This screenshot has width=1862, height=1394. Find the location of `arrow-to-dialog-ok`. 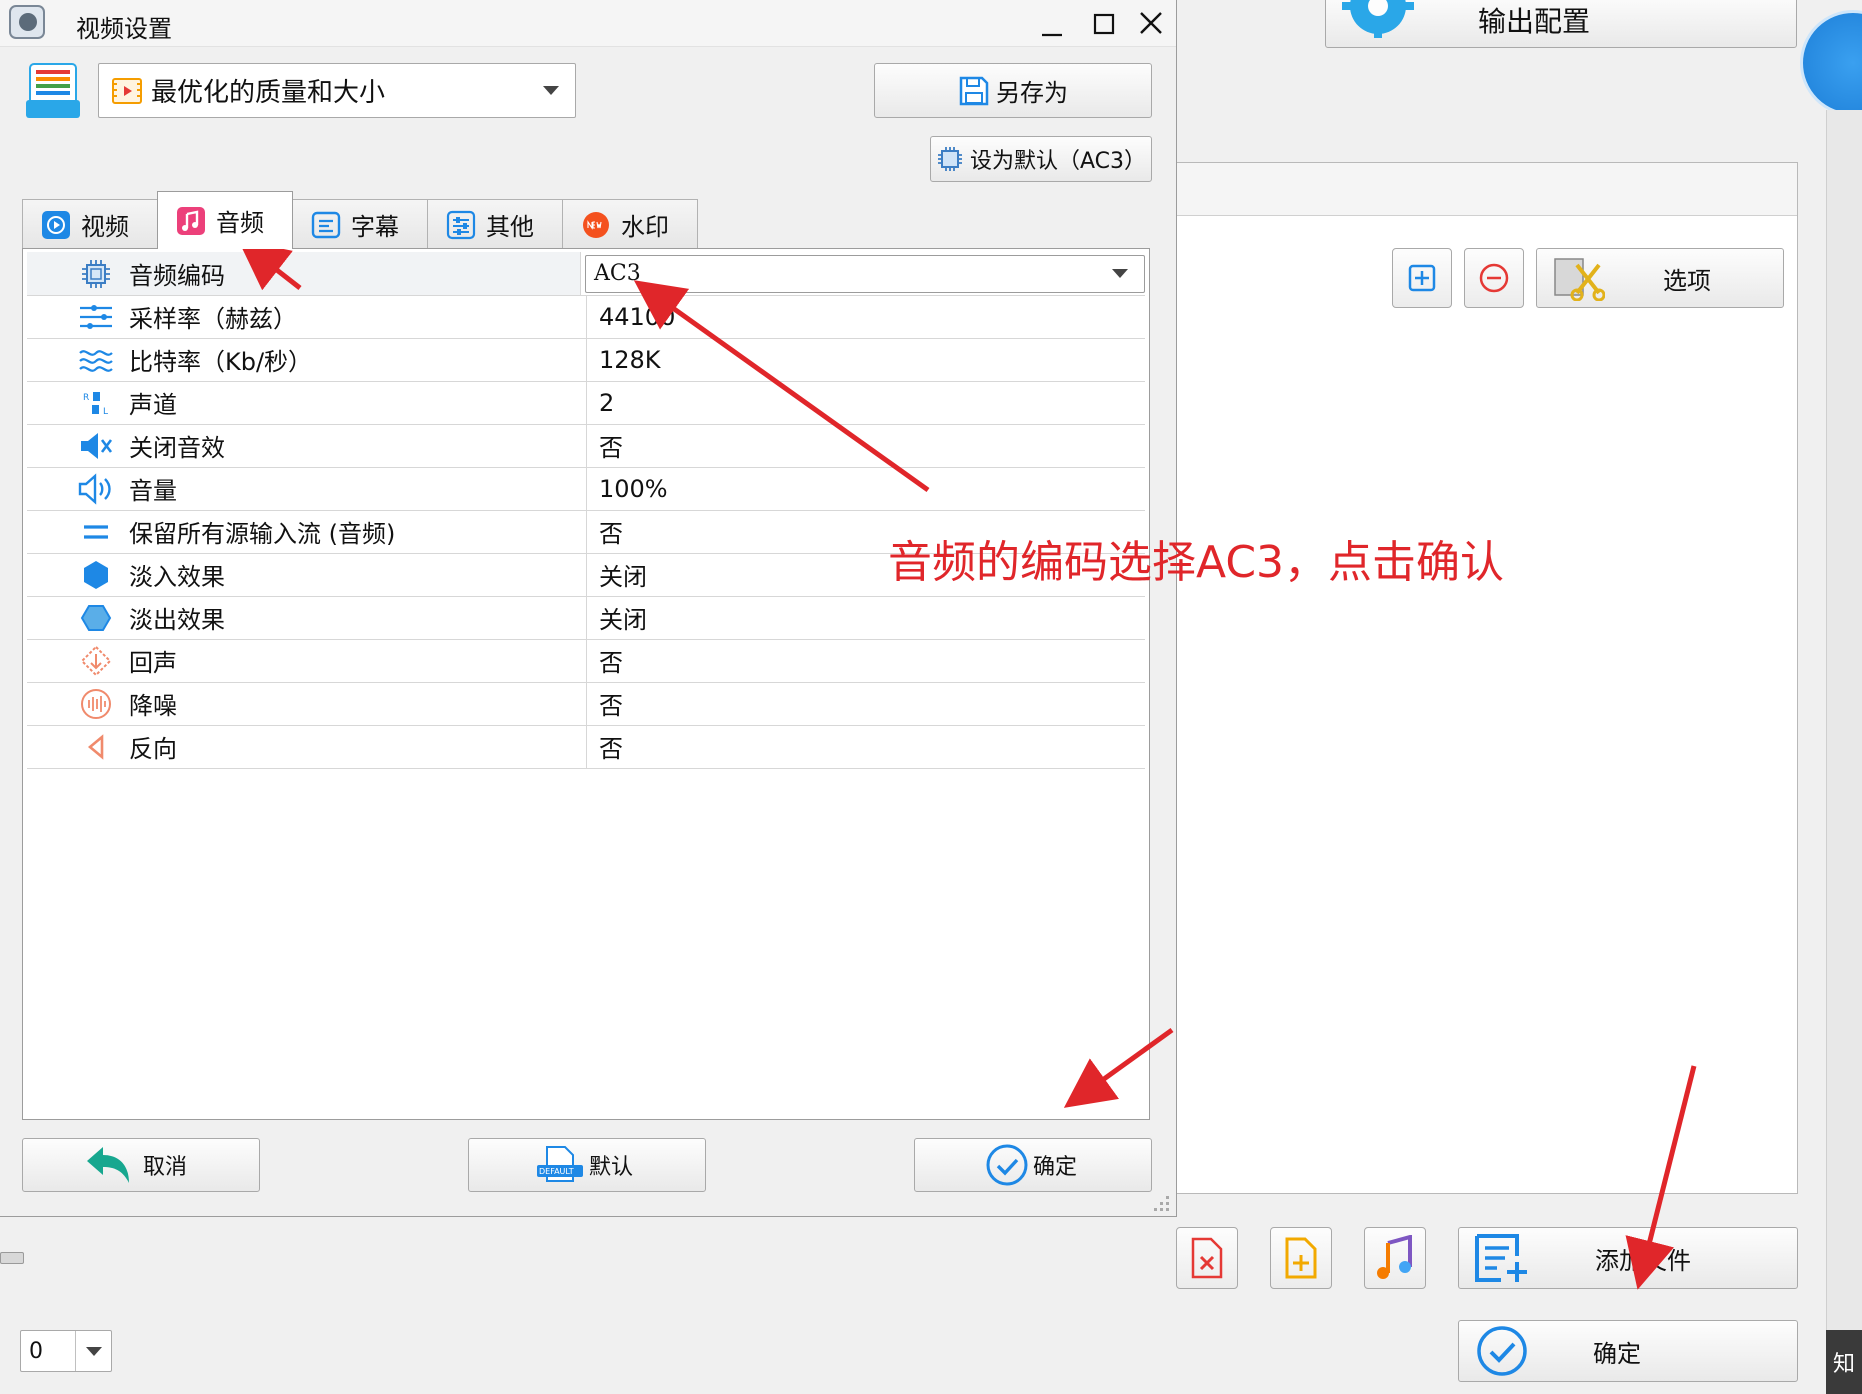

arrow-to-dialog-ok is located at coordinates (1118, 1067).